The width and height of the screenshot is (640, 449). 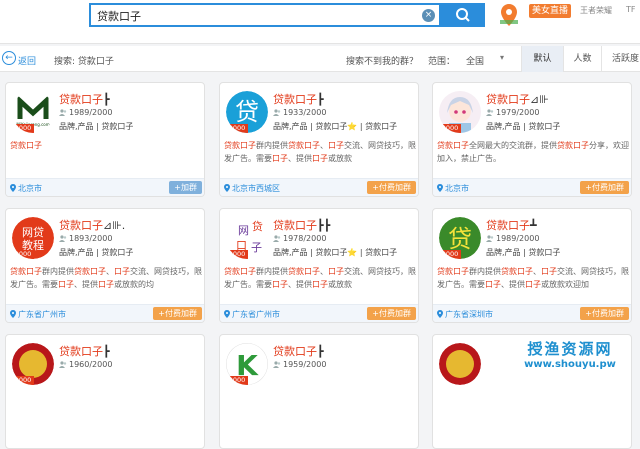 What do you see at coordinates (502, 57) in the screenshot?
I see `chevron-down-icon: ▾` at bounding box center [502, 57].